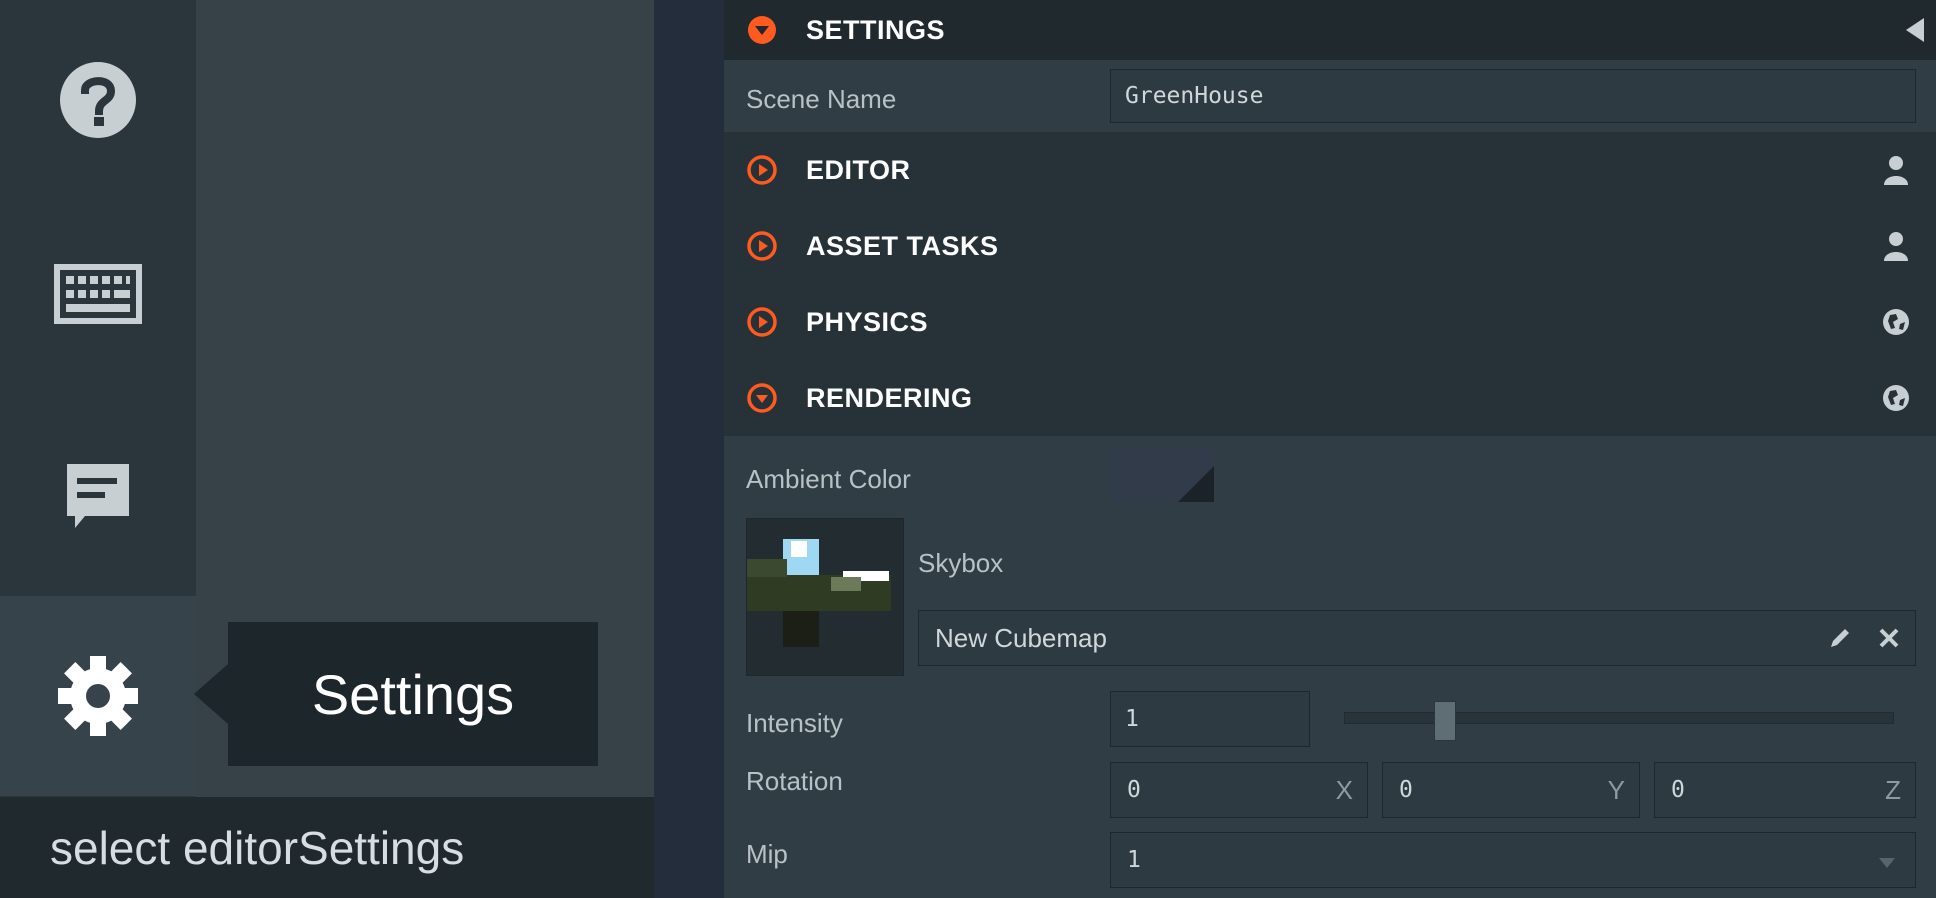  I want to click on help-button, so click(98, 100).